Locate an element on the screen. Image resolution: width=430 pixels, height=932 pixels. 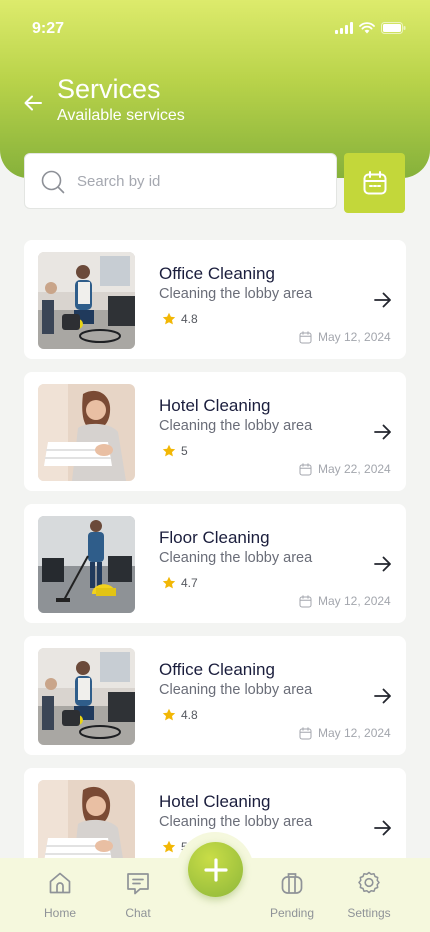
briefcase-icon is located at coordinates (292, 883).